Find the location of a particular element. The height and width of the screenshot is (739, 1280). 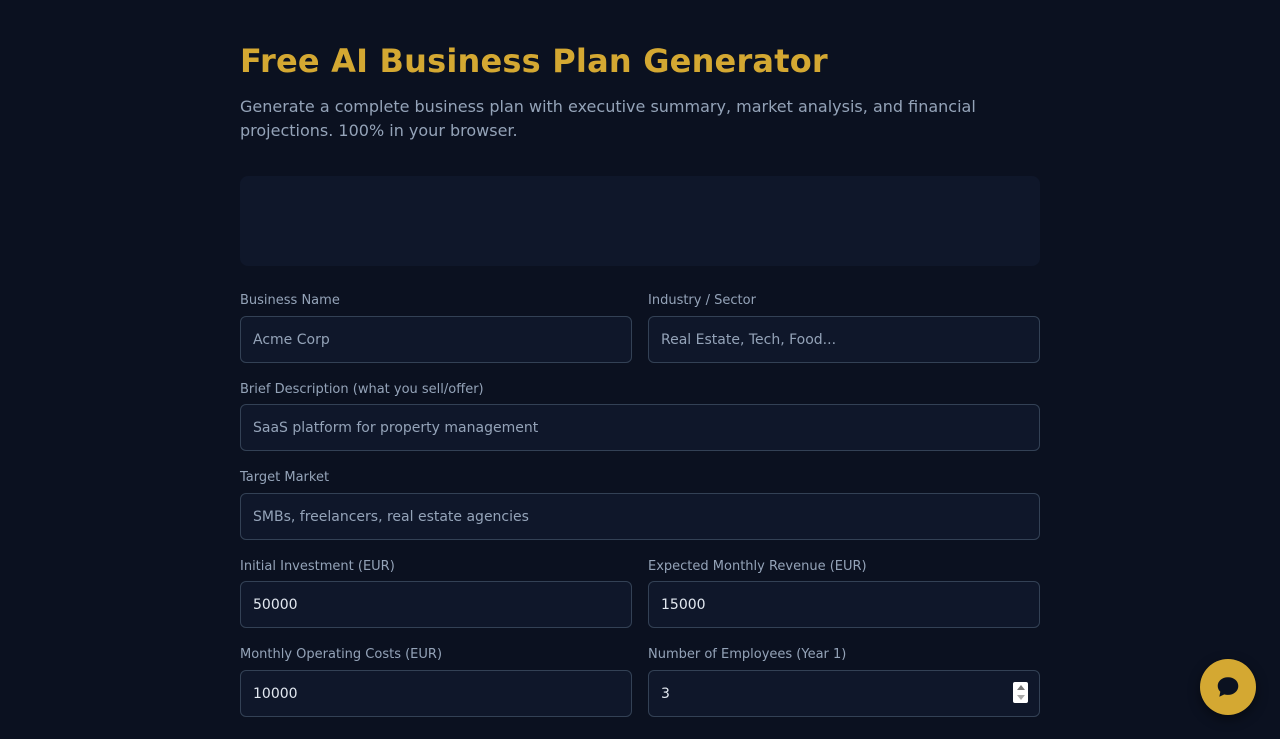

operating-costs-group: Monthly Operating Costs (EUR) is located at coordinates (436, 681).